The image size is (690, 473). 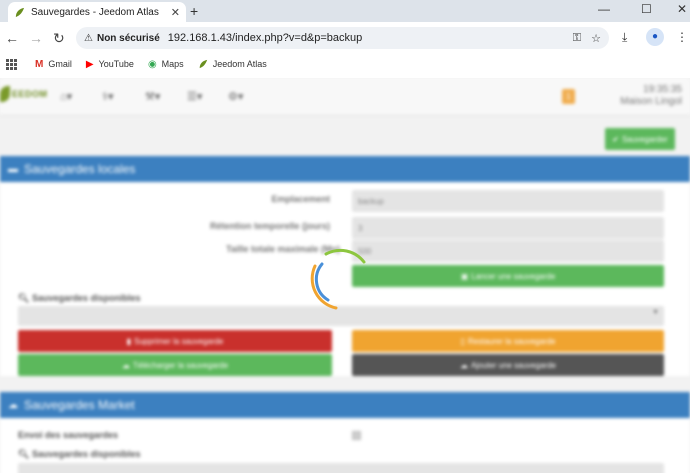 I want to click on bookmark-jeedom: Jeedom Atlas, so click(x=232, y=64).